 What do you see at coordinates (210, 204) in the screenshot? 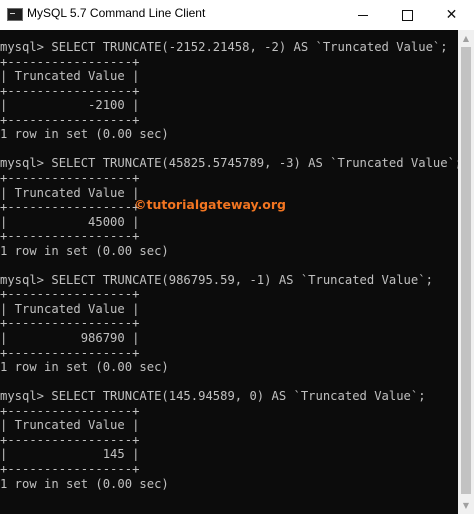
I see `watermark: ©tutorialgateway.org` at bounding box center [210, 204].